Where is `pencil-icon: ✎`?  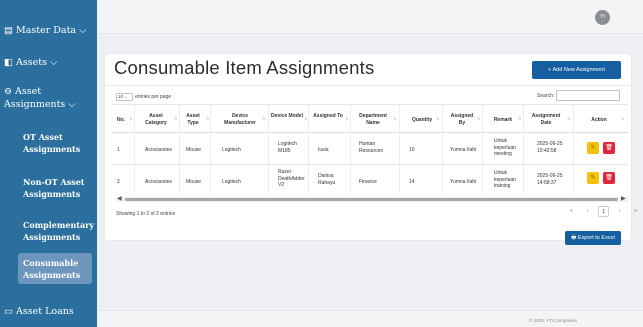 pencil-icon: ✎ is located at coordinates (593, 178).